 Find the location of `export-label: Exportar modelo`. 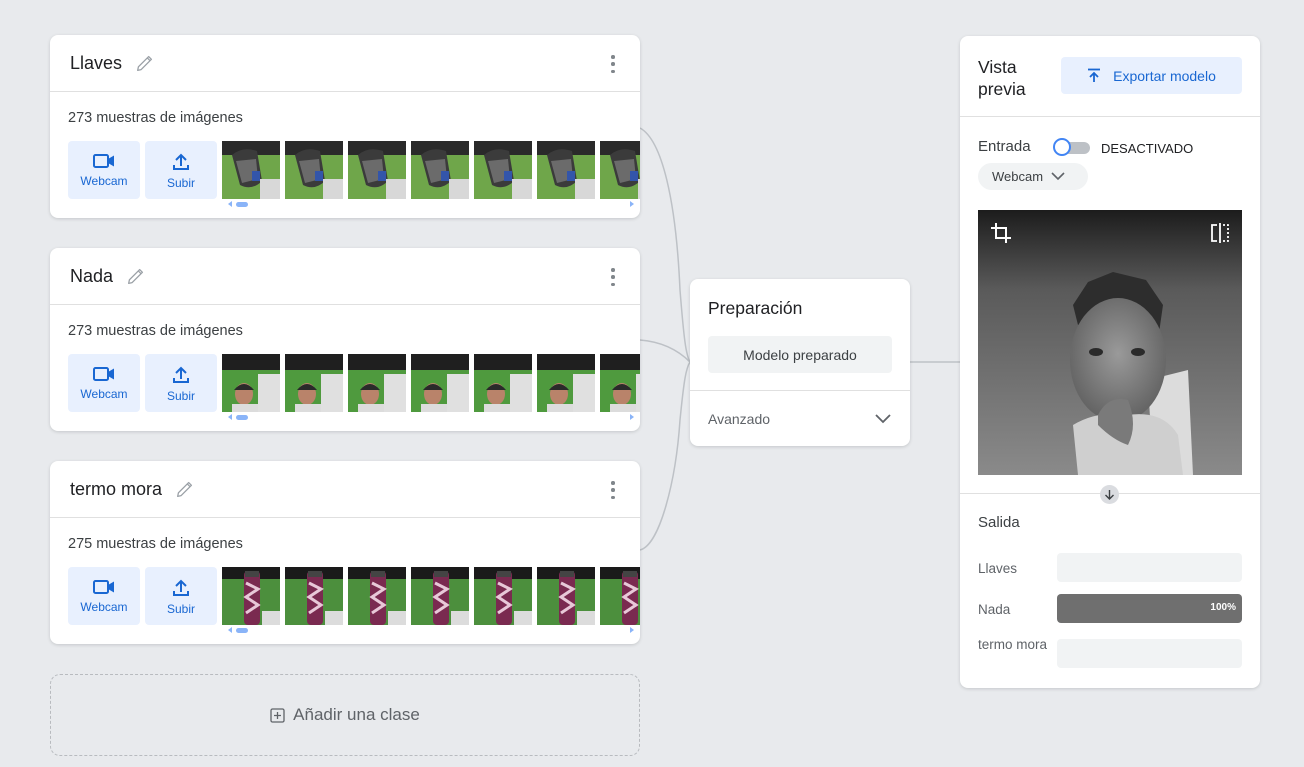

export-label: Exportar modelo is located at coordinates (1164, 75).